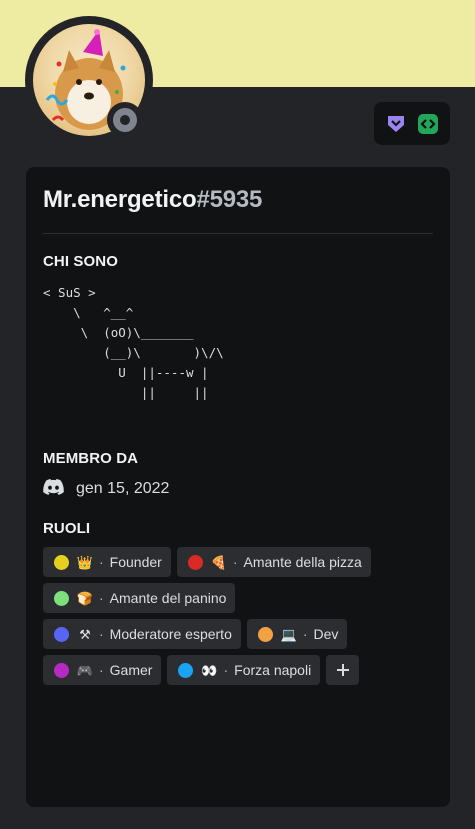 The height and width of the screenshot is (829, 475). What do you see at coordinates (326, 634) in the screenshot?
I see `role-label: Dev` at bounding box center [326, 634].